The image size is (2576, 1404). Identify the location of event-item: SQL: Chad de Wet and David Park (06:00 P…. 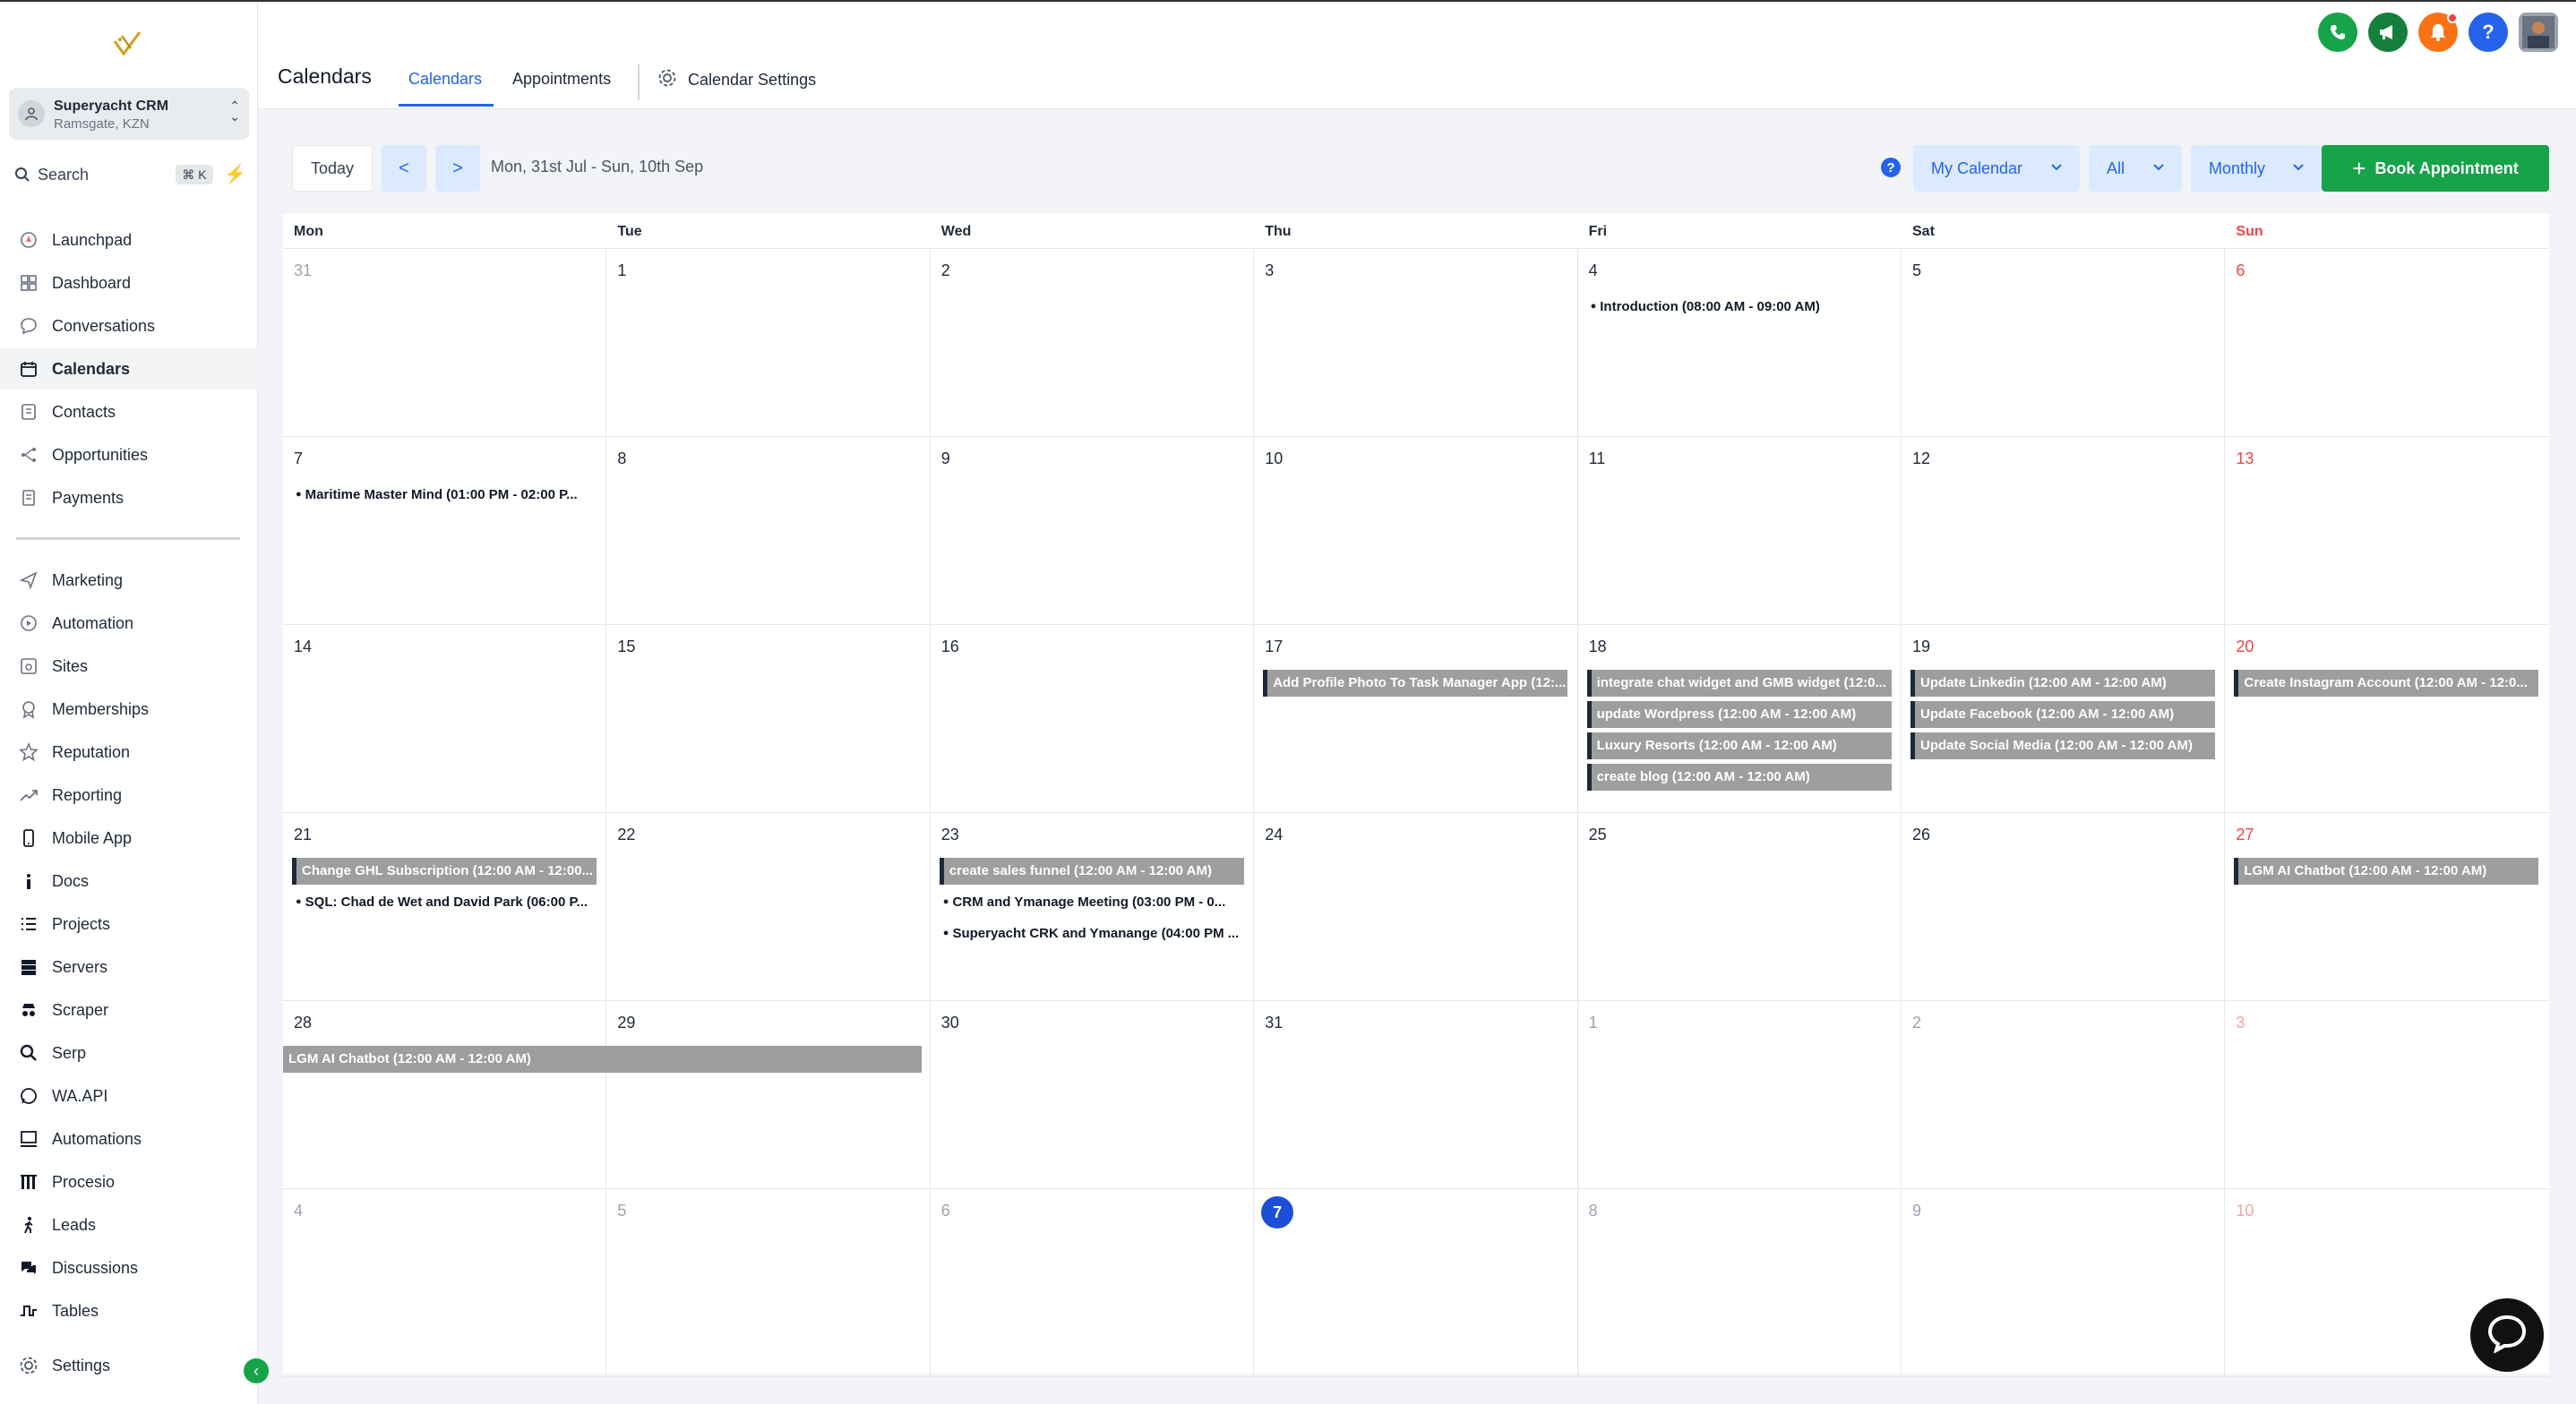
(446, 902).